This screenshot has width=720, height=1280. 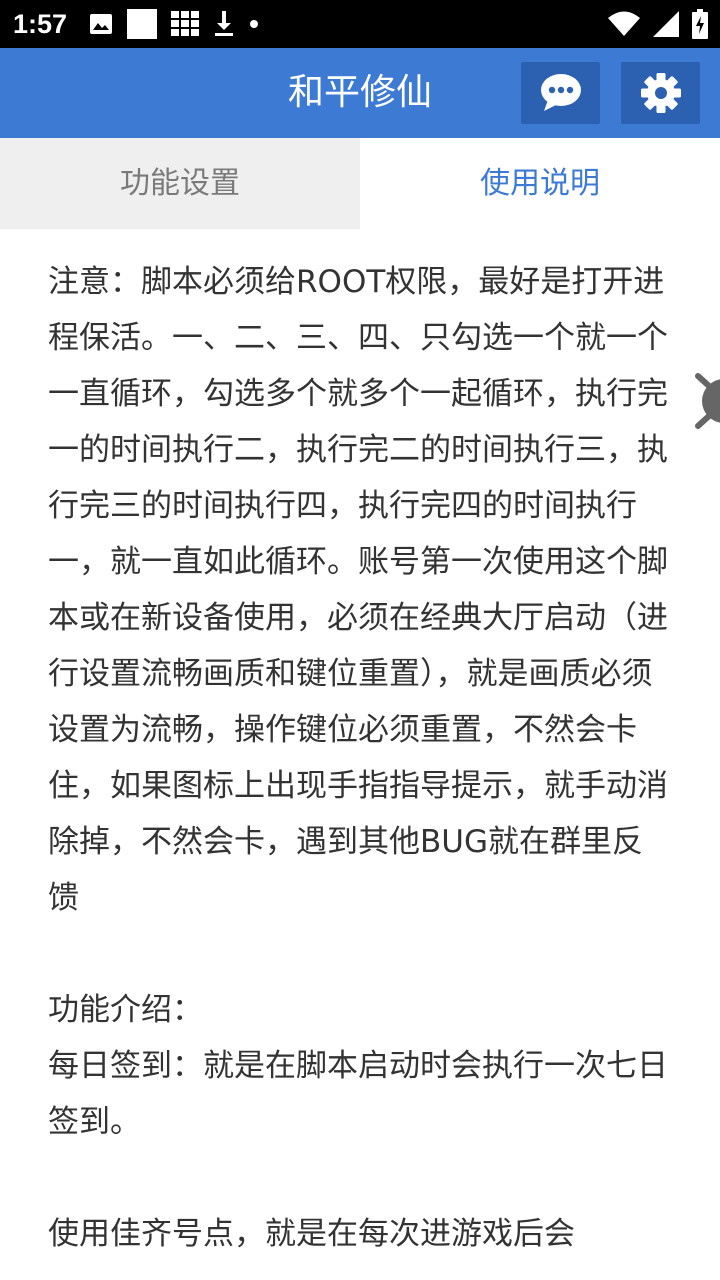 I want to click on status-icons-right, so click(x=658, y=24).